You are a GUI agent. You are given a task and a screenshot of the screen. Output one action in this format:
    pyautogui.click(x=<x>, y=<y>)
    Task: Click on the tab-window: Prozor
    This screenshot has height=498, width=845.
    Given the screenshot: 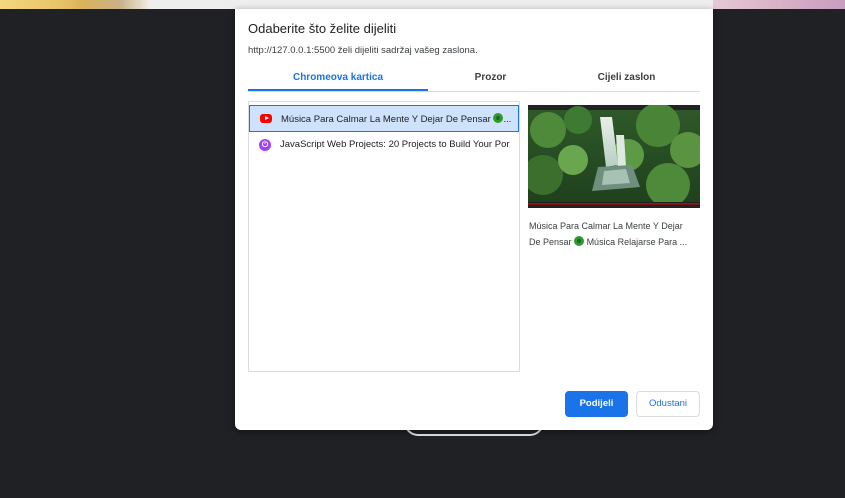 What is the action you would take?
    pyautogui.click(x=490, y=79)
    